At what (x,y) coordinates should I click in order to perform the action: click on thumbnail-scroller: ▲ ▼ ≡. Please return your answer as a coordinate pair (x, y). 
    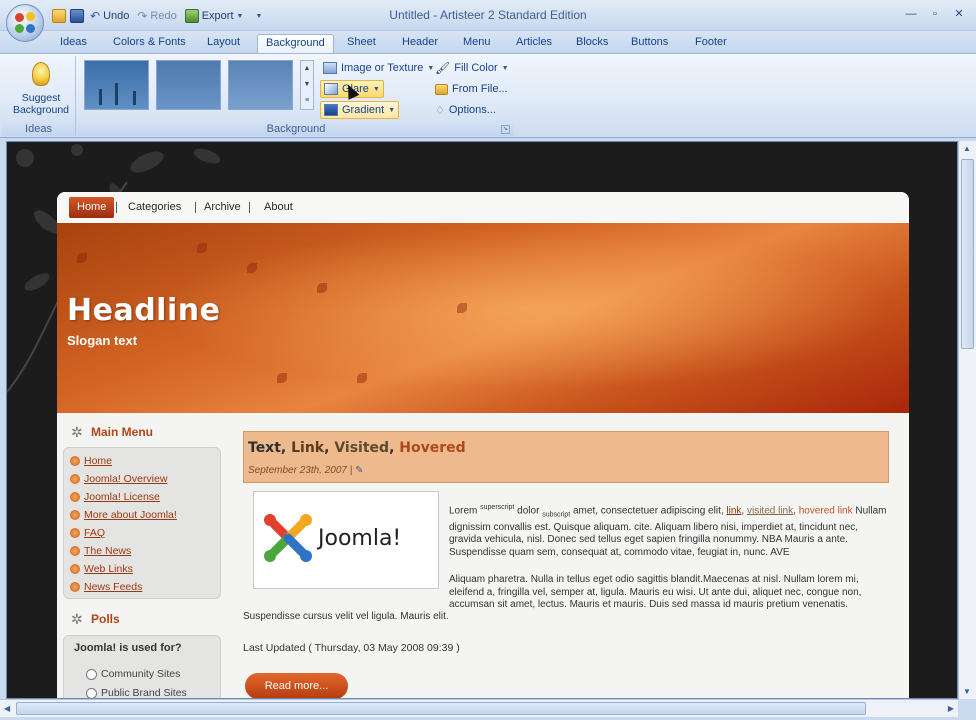
    Looking at the image, I should click on (307, 85).